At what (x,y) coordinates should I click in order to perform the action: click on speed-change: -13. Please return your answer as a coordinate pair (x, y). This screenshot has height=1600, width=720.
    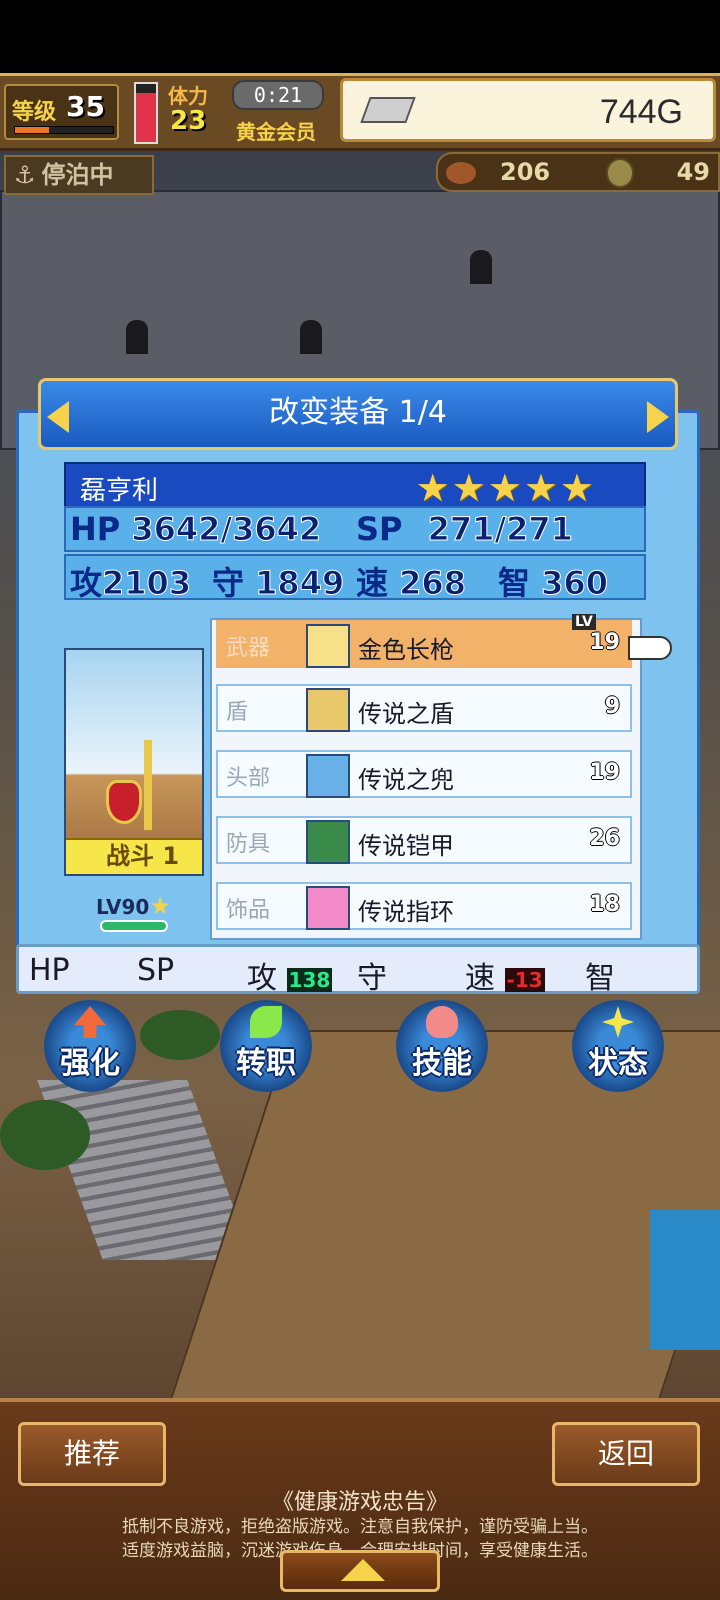
    Looking at the image, I should click on (524, 979).